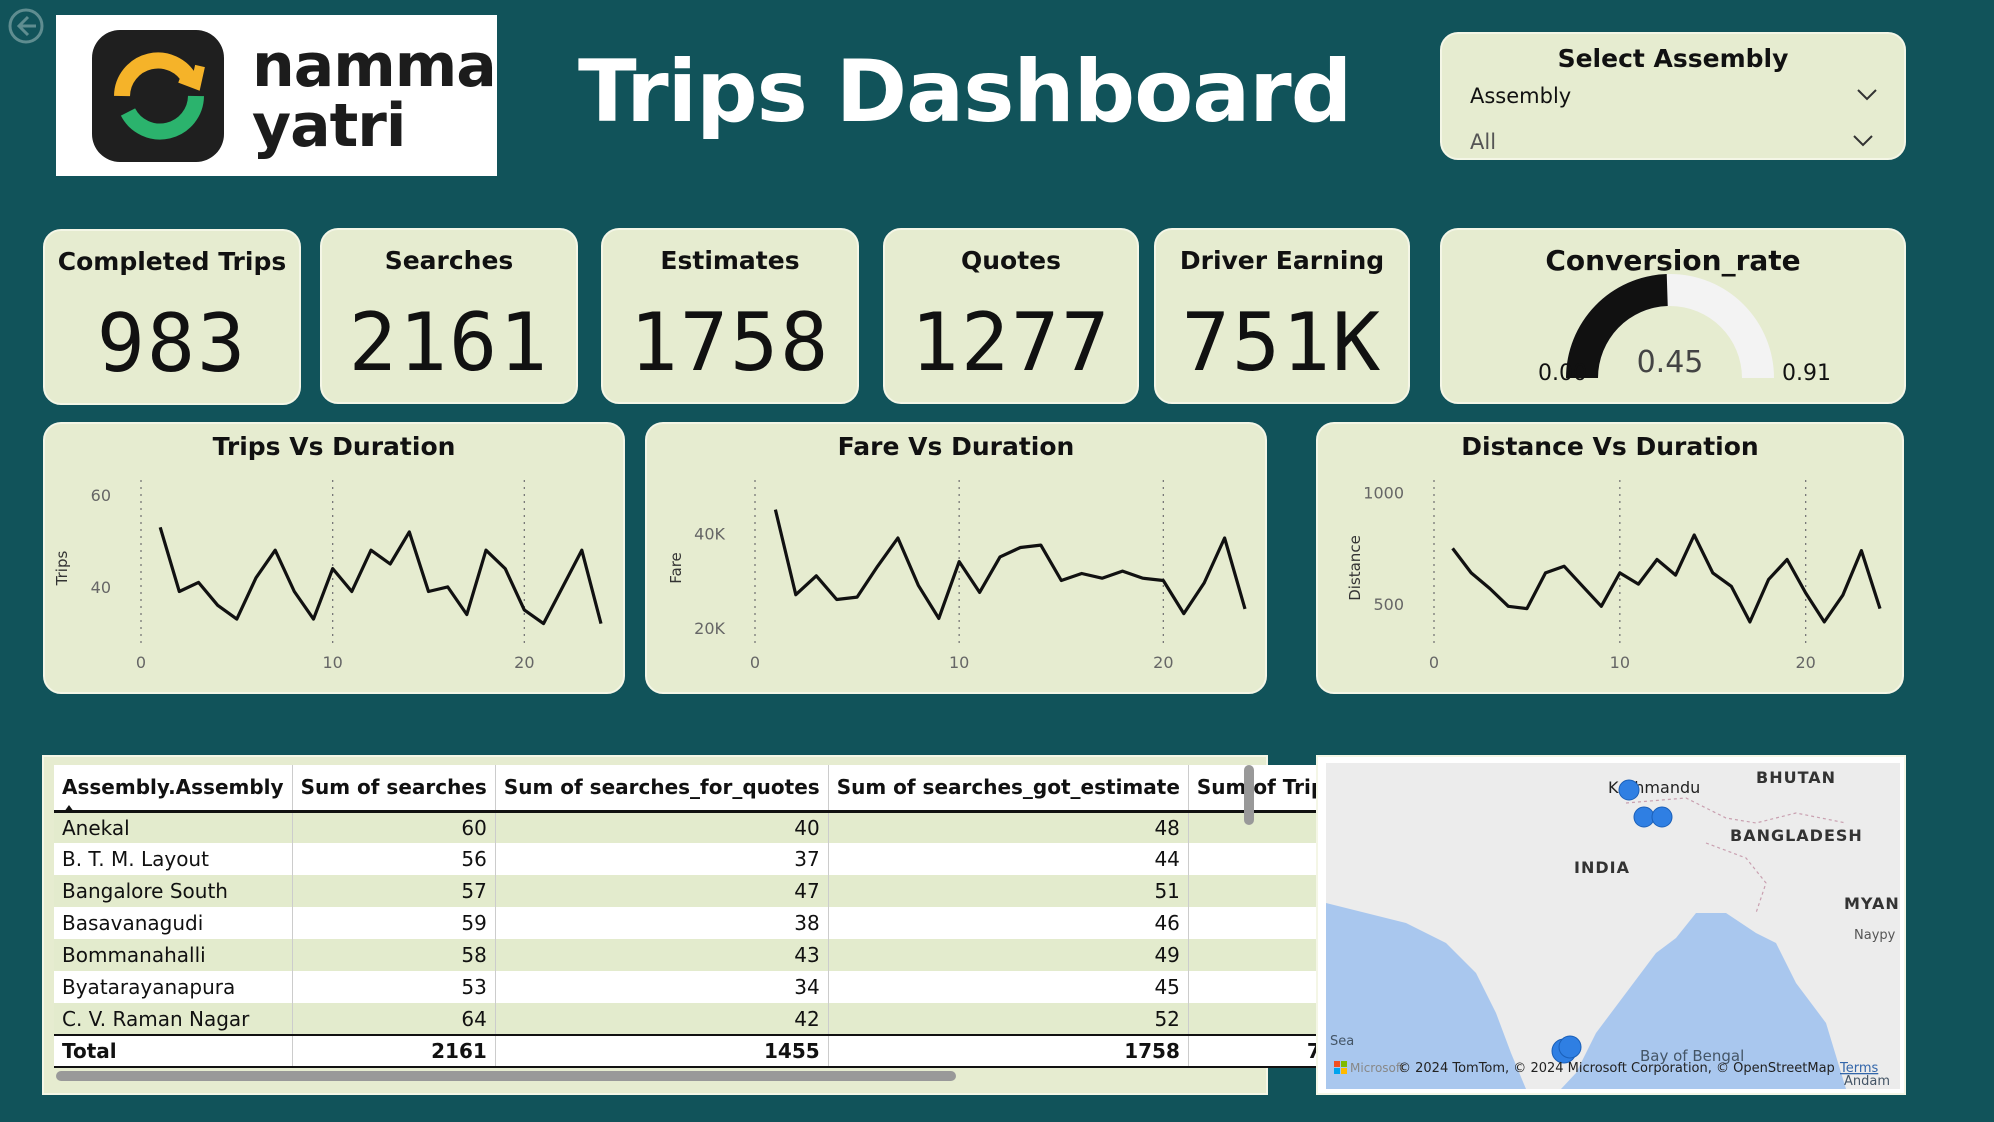 The image size is (1994, 1122). I want to click on cell-assembly: Anekal, so click(173, 827).